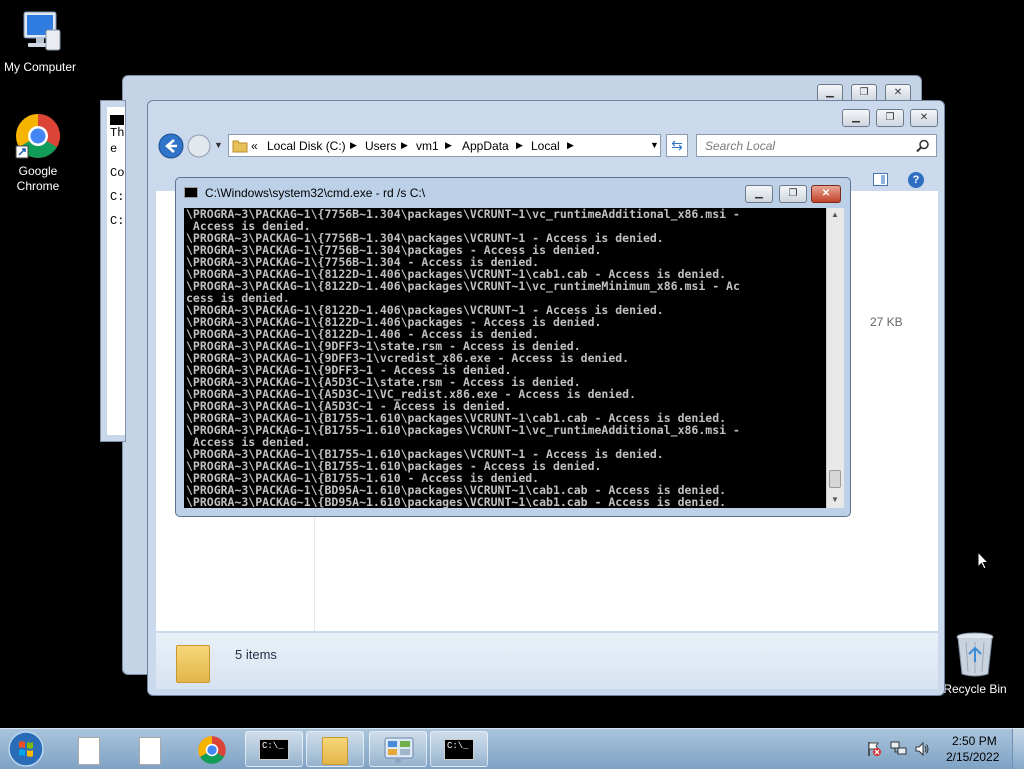 This screenshot has width=1024, height=769. I want to click on preview-pane-icon, so click(883, 179).